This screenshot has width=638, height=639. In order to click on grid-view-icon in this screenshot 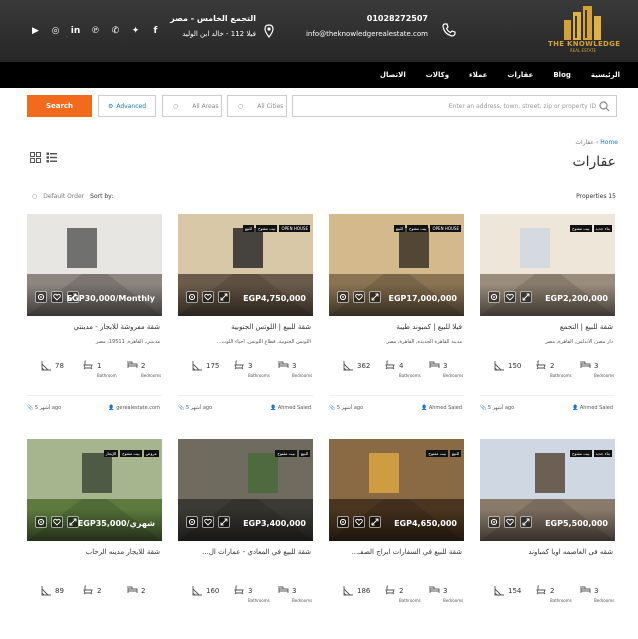, I will do `click(35, 157)`.